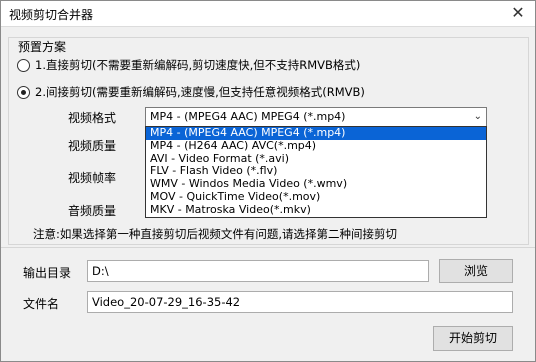  I want to click on cut-mode-note: 注意:如果选择第一种直接剪切后视频文件有问题,请选择第二种间接剪切, so click(215, 234).